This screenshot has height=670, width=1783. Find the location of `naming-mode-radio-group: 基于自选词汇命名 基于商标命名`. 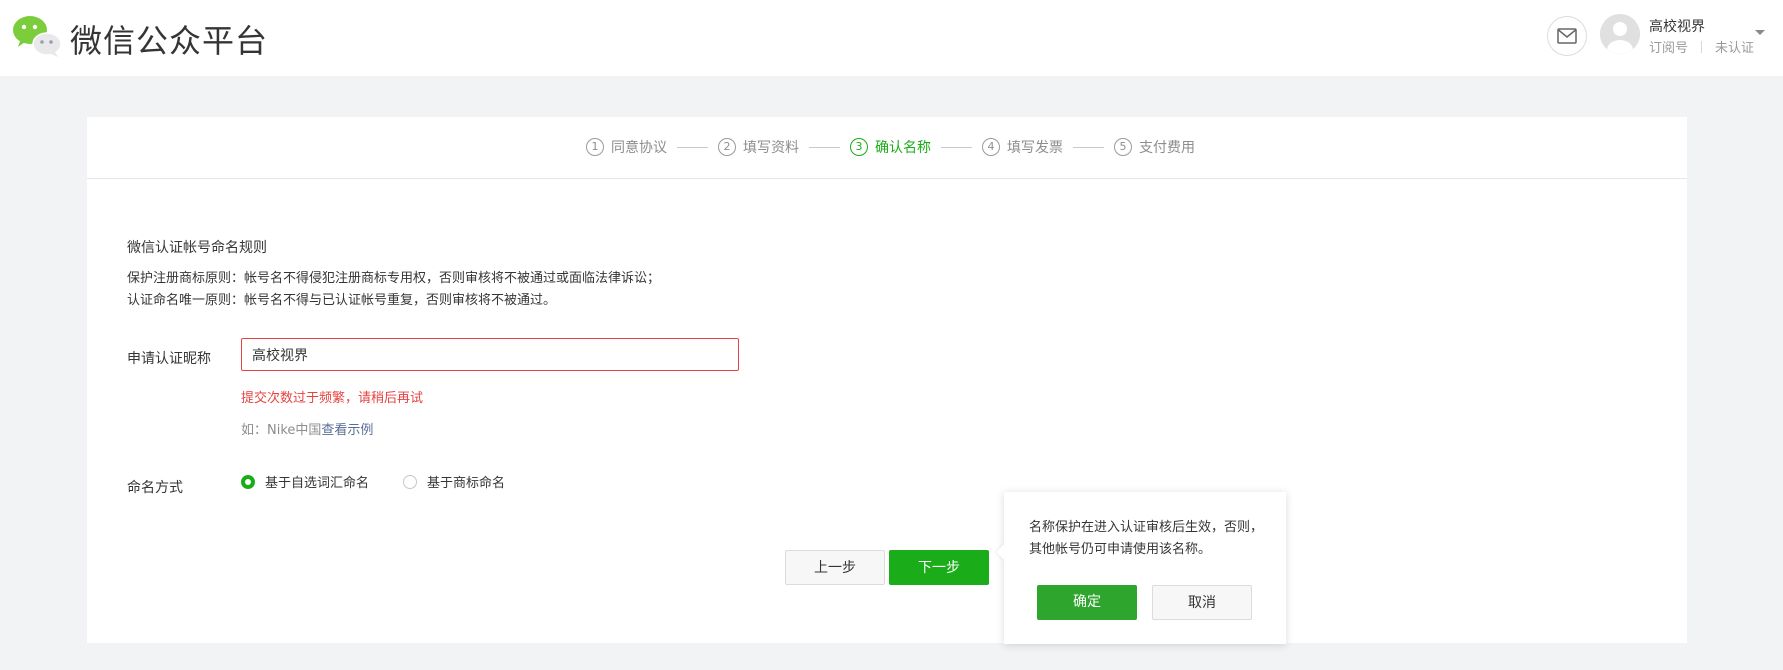

naming-mode-radio-group: 基于自选词汇命名 基于商标命名 is located at coordinates (390, 481).